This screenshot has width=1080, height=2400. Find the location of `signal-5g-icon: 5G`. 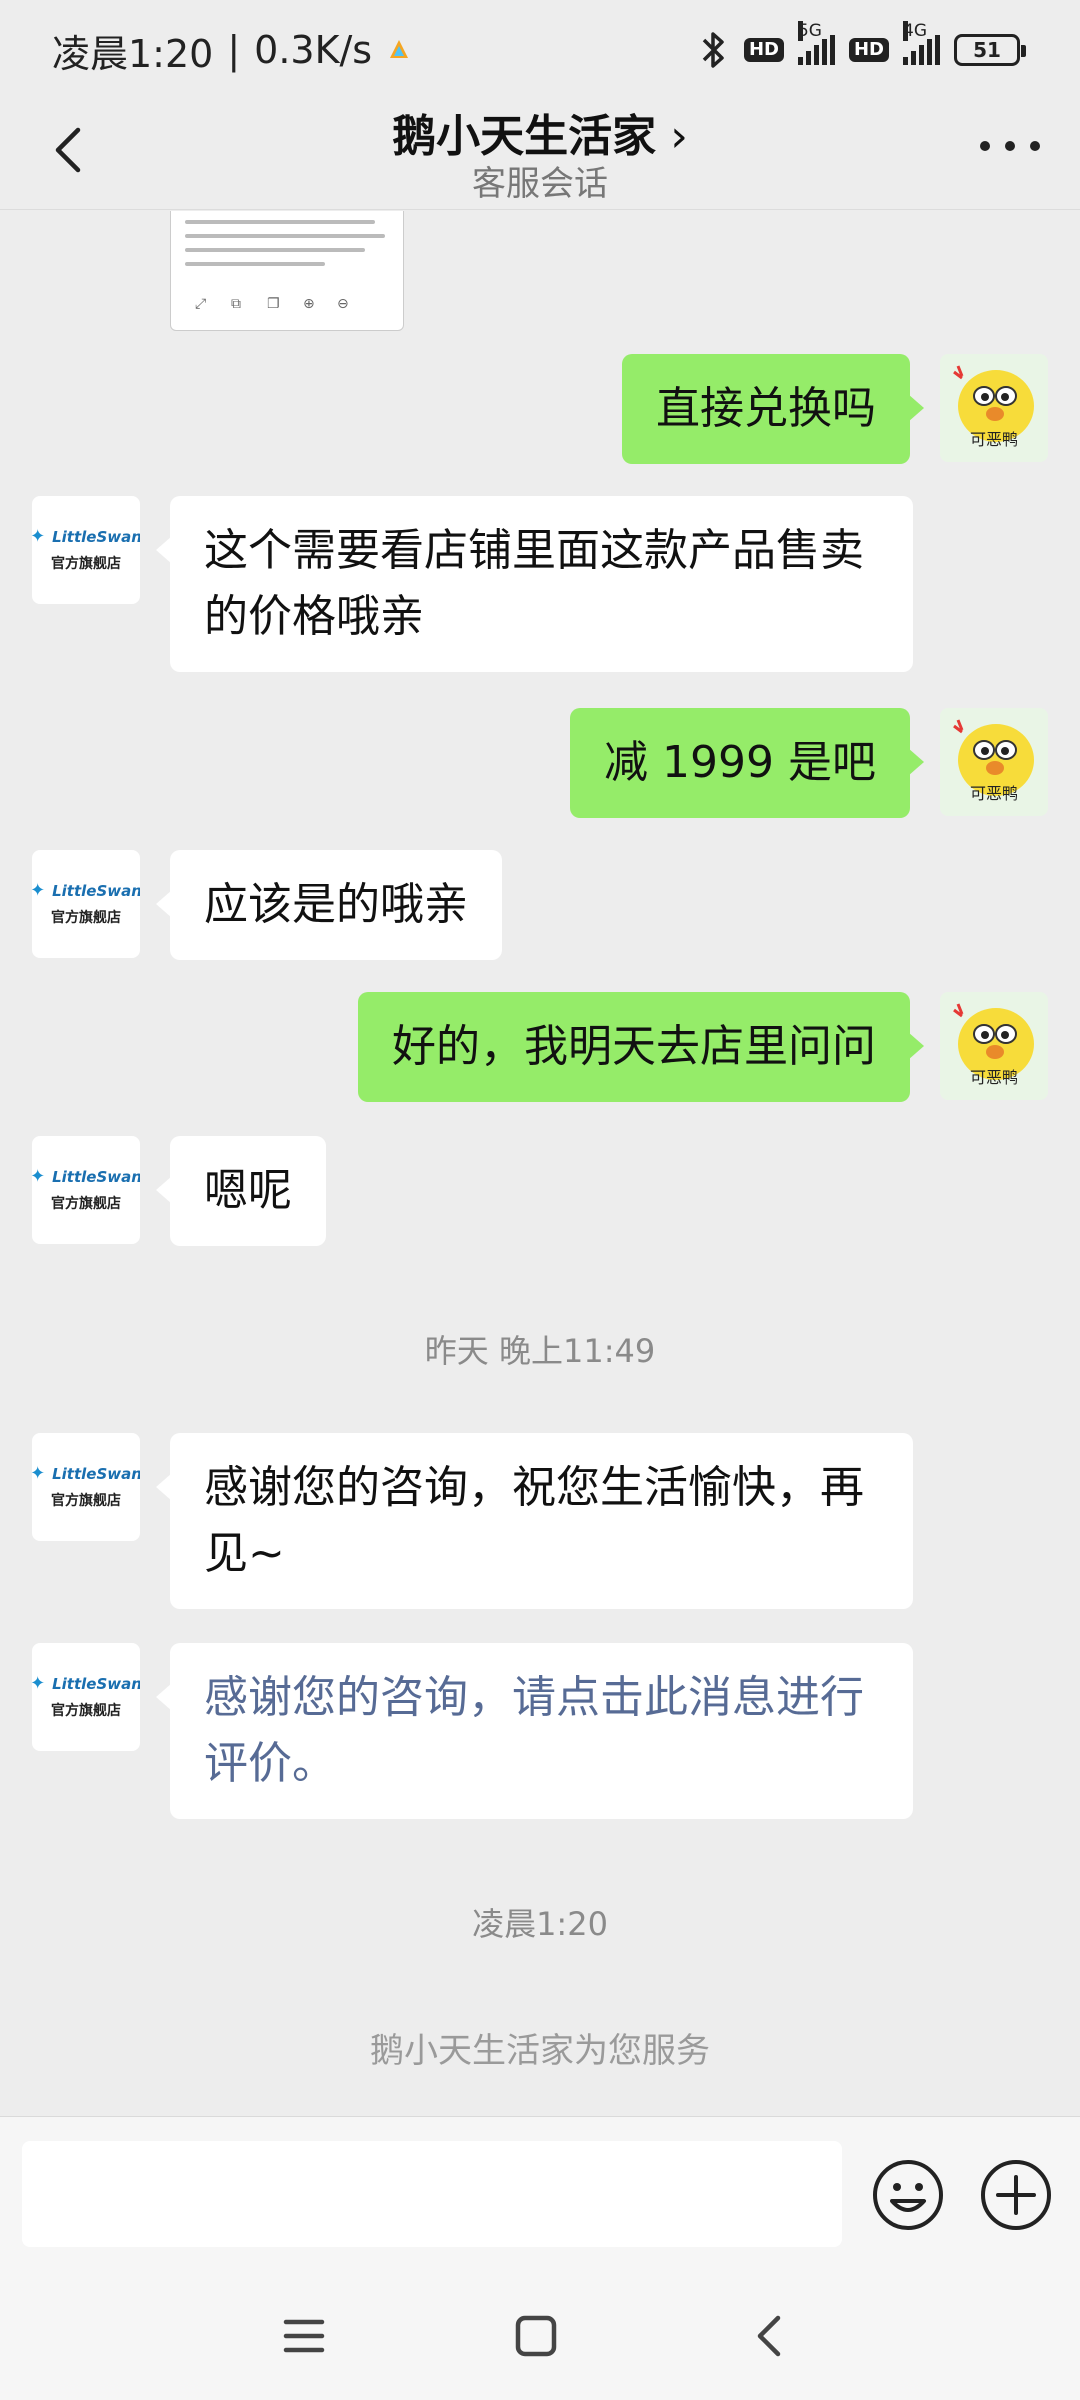

signal-5g-icon: 5G is located at coordinates (816, 43).